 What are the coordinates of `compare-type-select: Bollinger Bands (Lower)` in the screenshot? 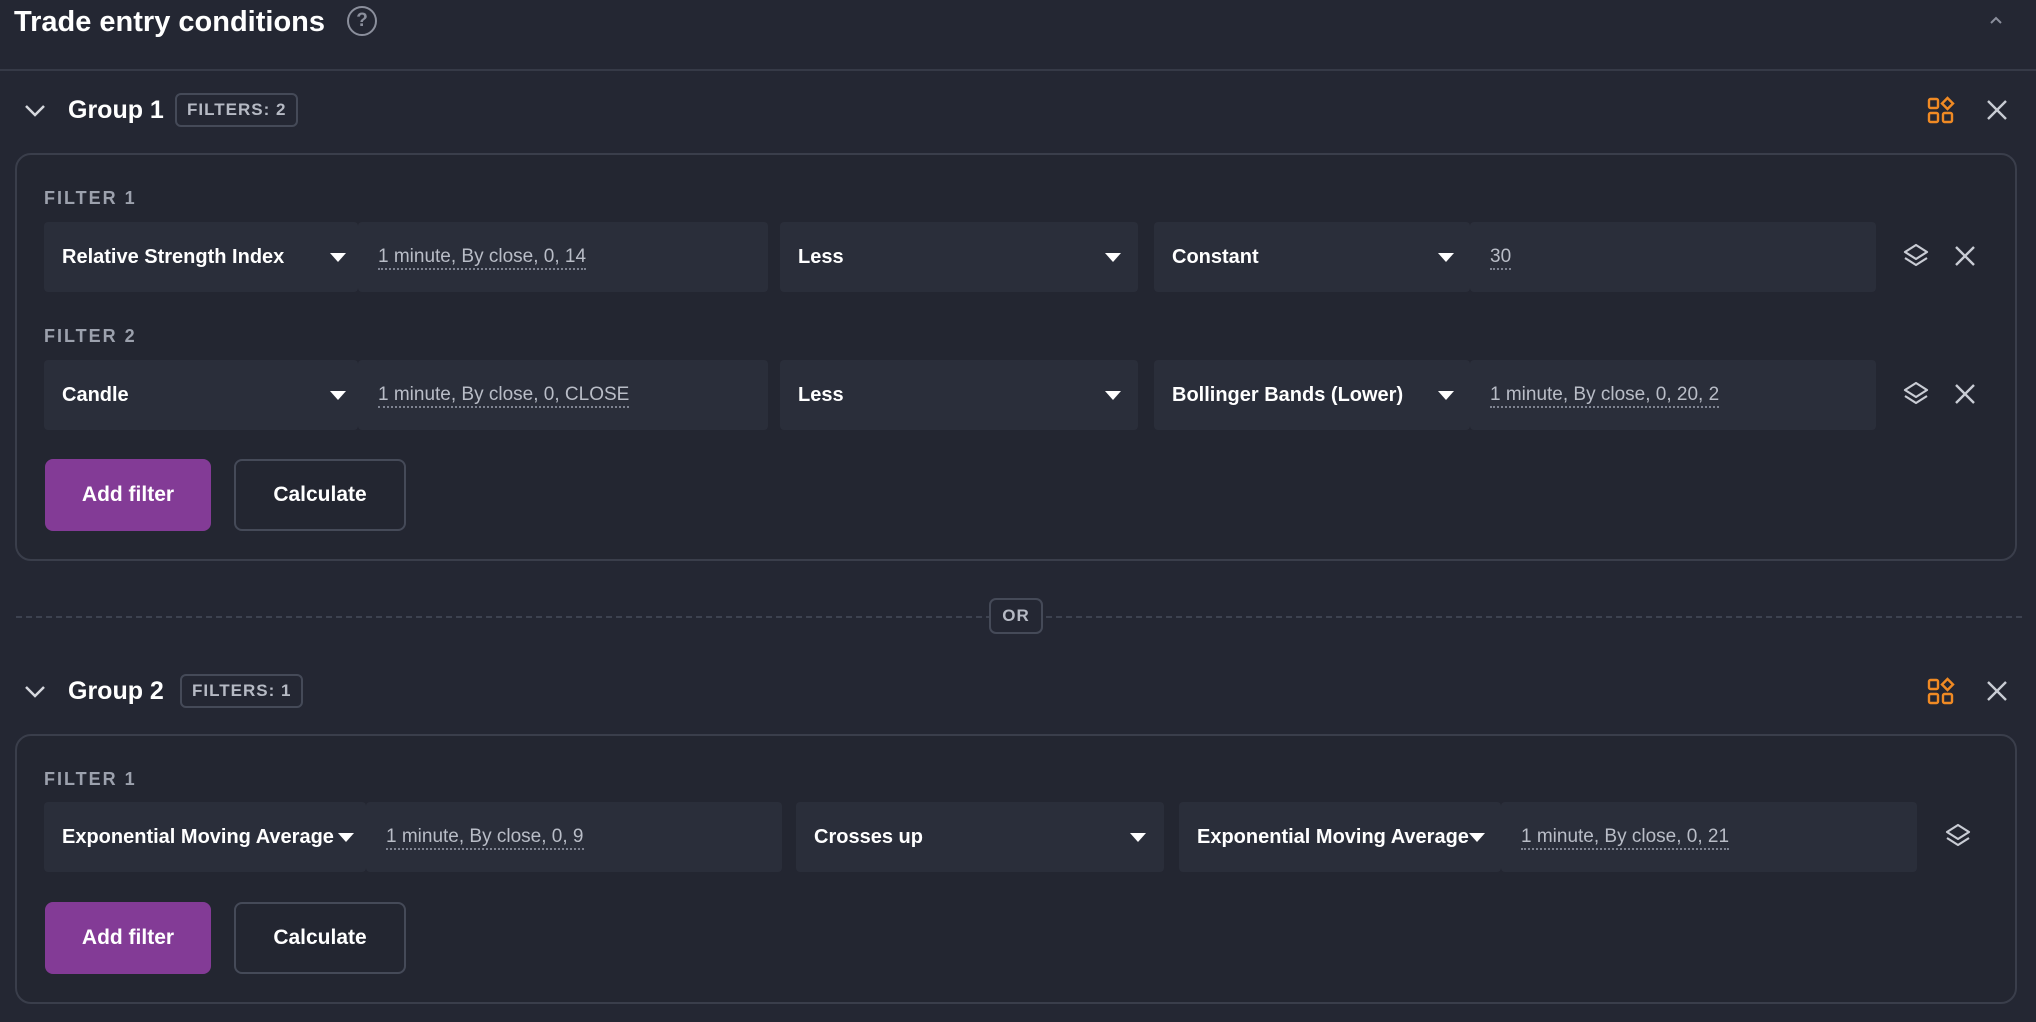 It's located at (1312, 395).